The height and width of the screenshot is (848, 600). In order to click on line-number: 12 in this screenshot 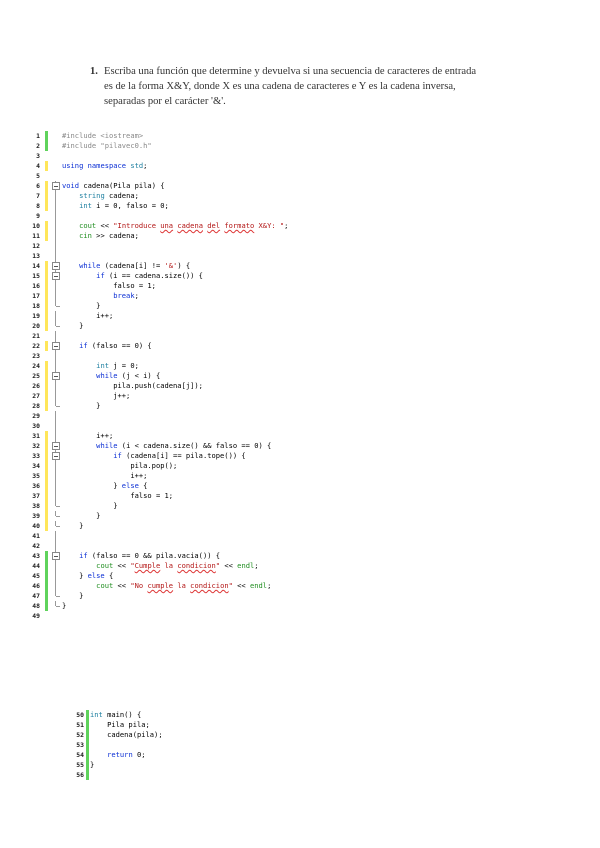, I will do `click(36, 246)`.